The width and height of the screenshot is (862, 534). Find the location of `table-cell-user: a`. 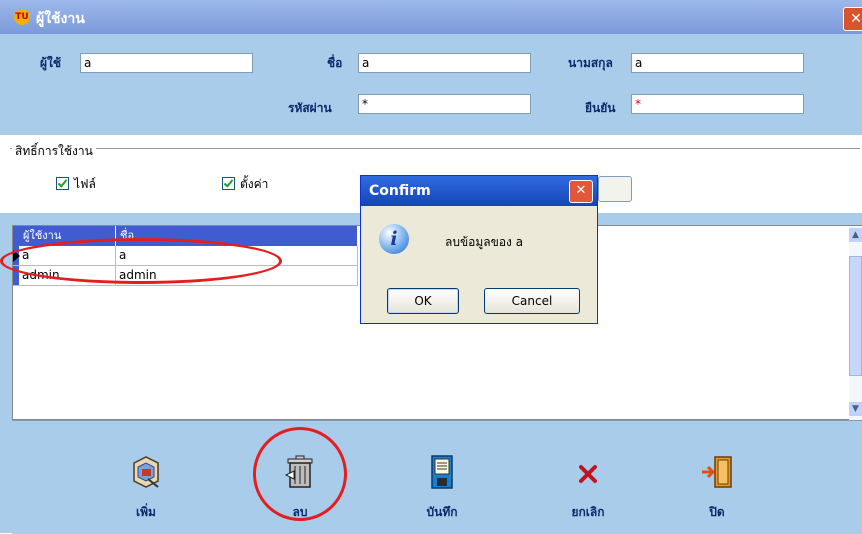

table-cell-user: a is located at coordinates (67, 255).